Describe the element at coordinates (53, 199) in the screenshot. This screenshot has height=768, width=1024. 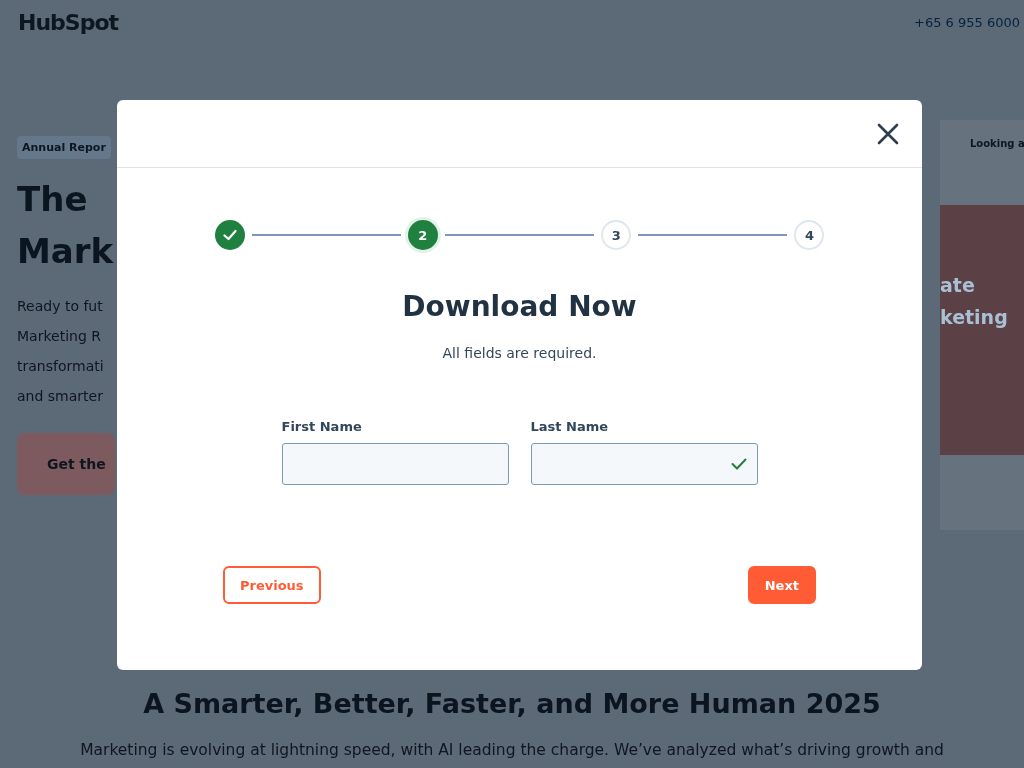
I see `hero-title: The` at that location.